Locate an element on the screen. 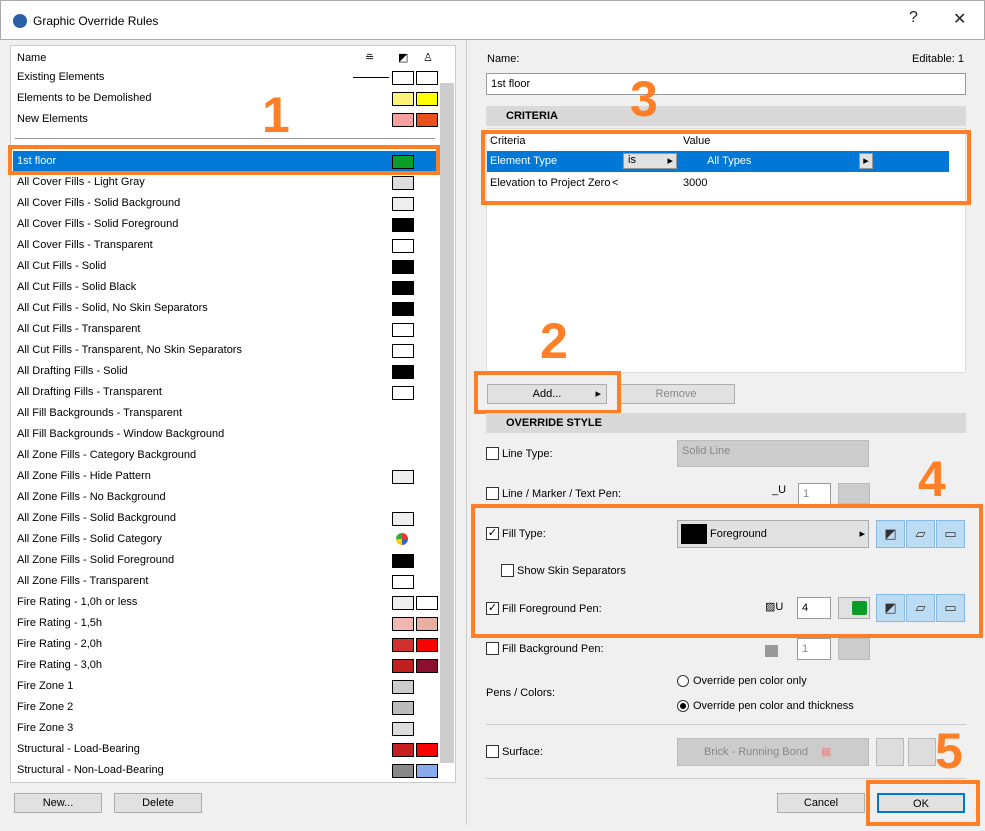  list-item: All Drafting Fills - Transparent is located at coordinates (225, 392).